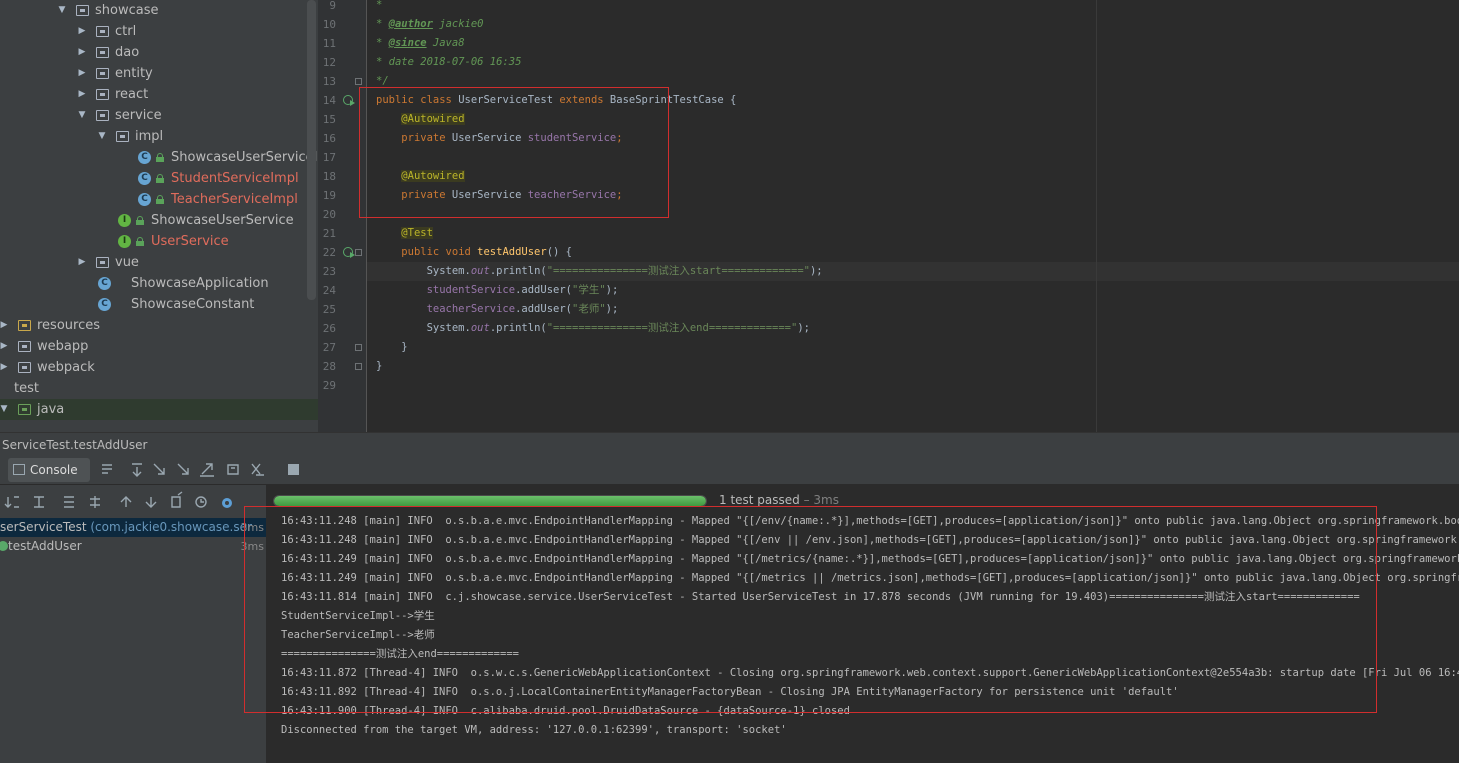 This screenshot has height=763, width=1459. What do you see at coordinates (244, 157) in the screenshot?
I see `tree-item-label: ShowcaseUserServiceIr` at bounding box center [244, 157].